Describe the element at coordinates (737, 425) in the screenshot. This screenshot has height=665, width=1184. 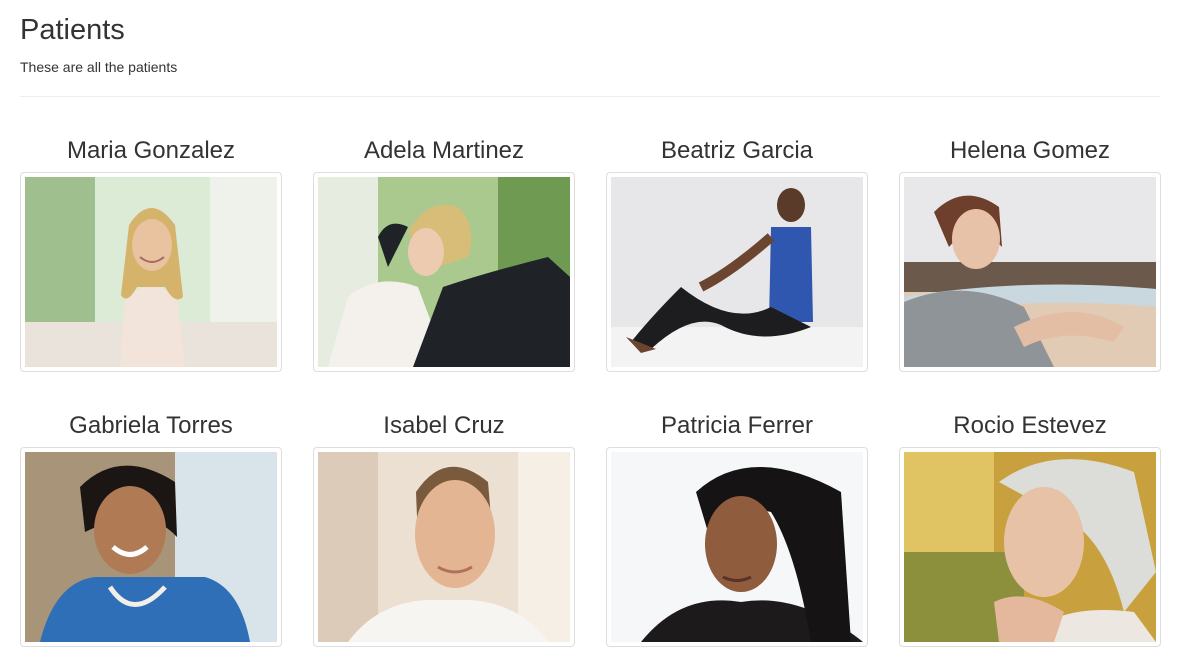
I see `patient-name: Patricia Ferrer` at that location.